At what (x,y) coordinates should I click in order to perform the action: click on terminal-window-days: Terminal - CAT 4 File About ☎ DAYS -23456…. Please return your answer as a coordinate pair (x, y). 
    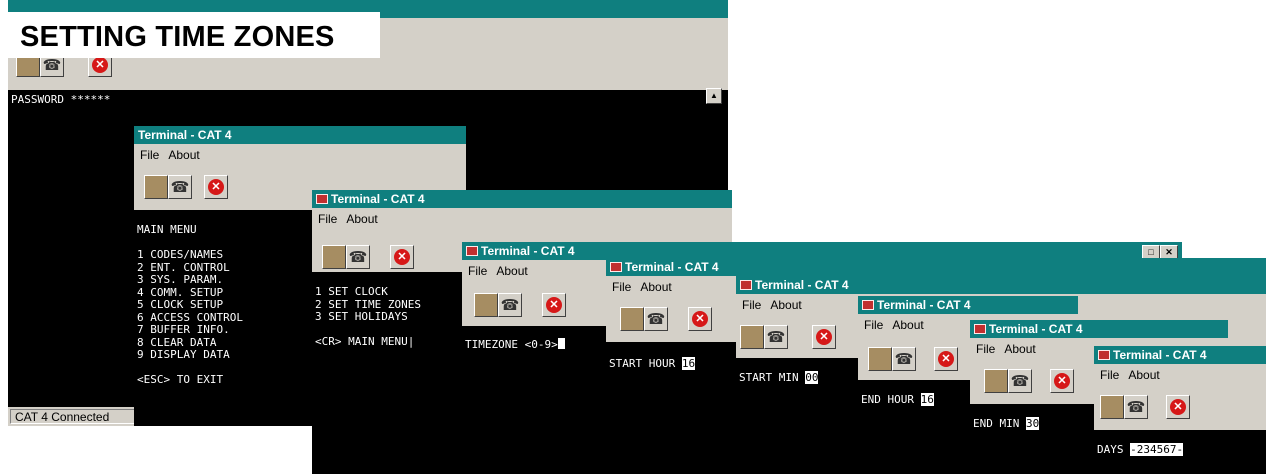
    Looking at the image, I should click on (1180, 410).